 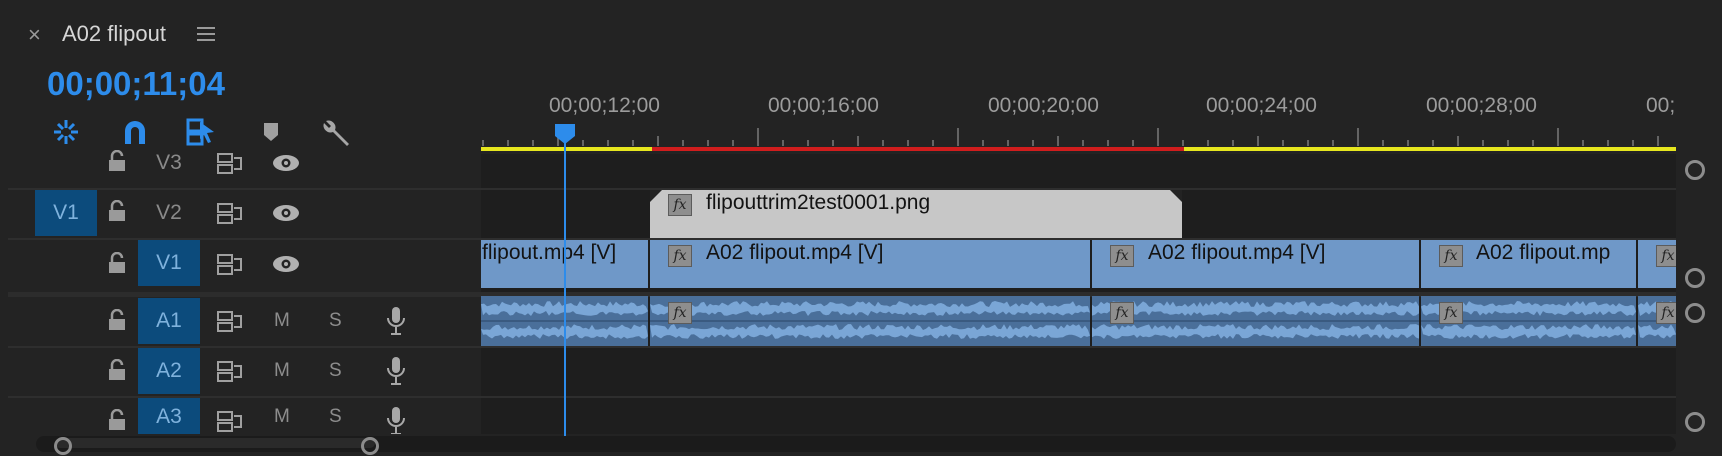 I want to click on ruler-label: 00;00;16;00, so click(x=823, y=105).